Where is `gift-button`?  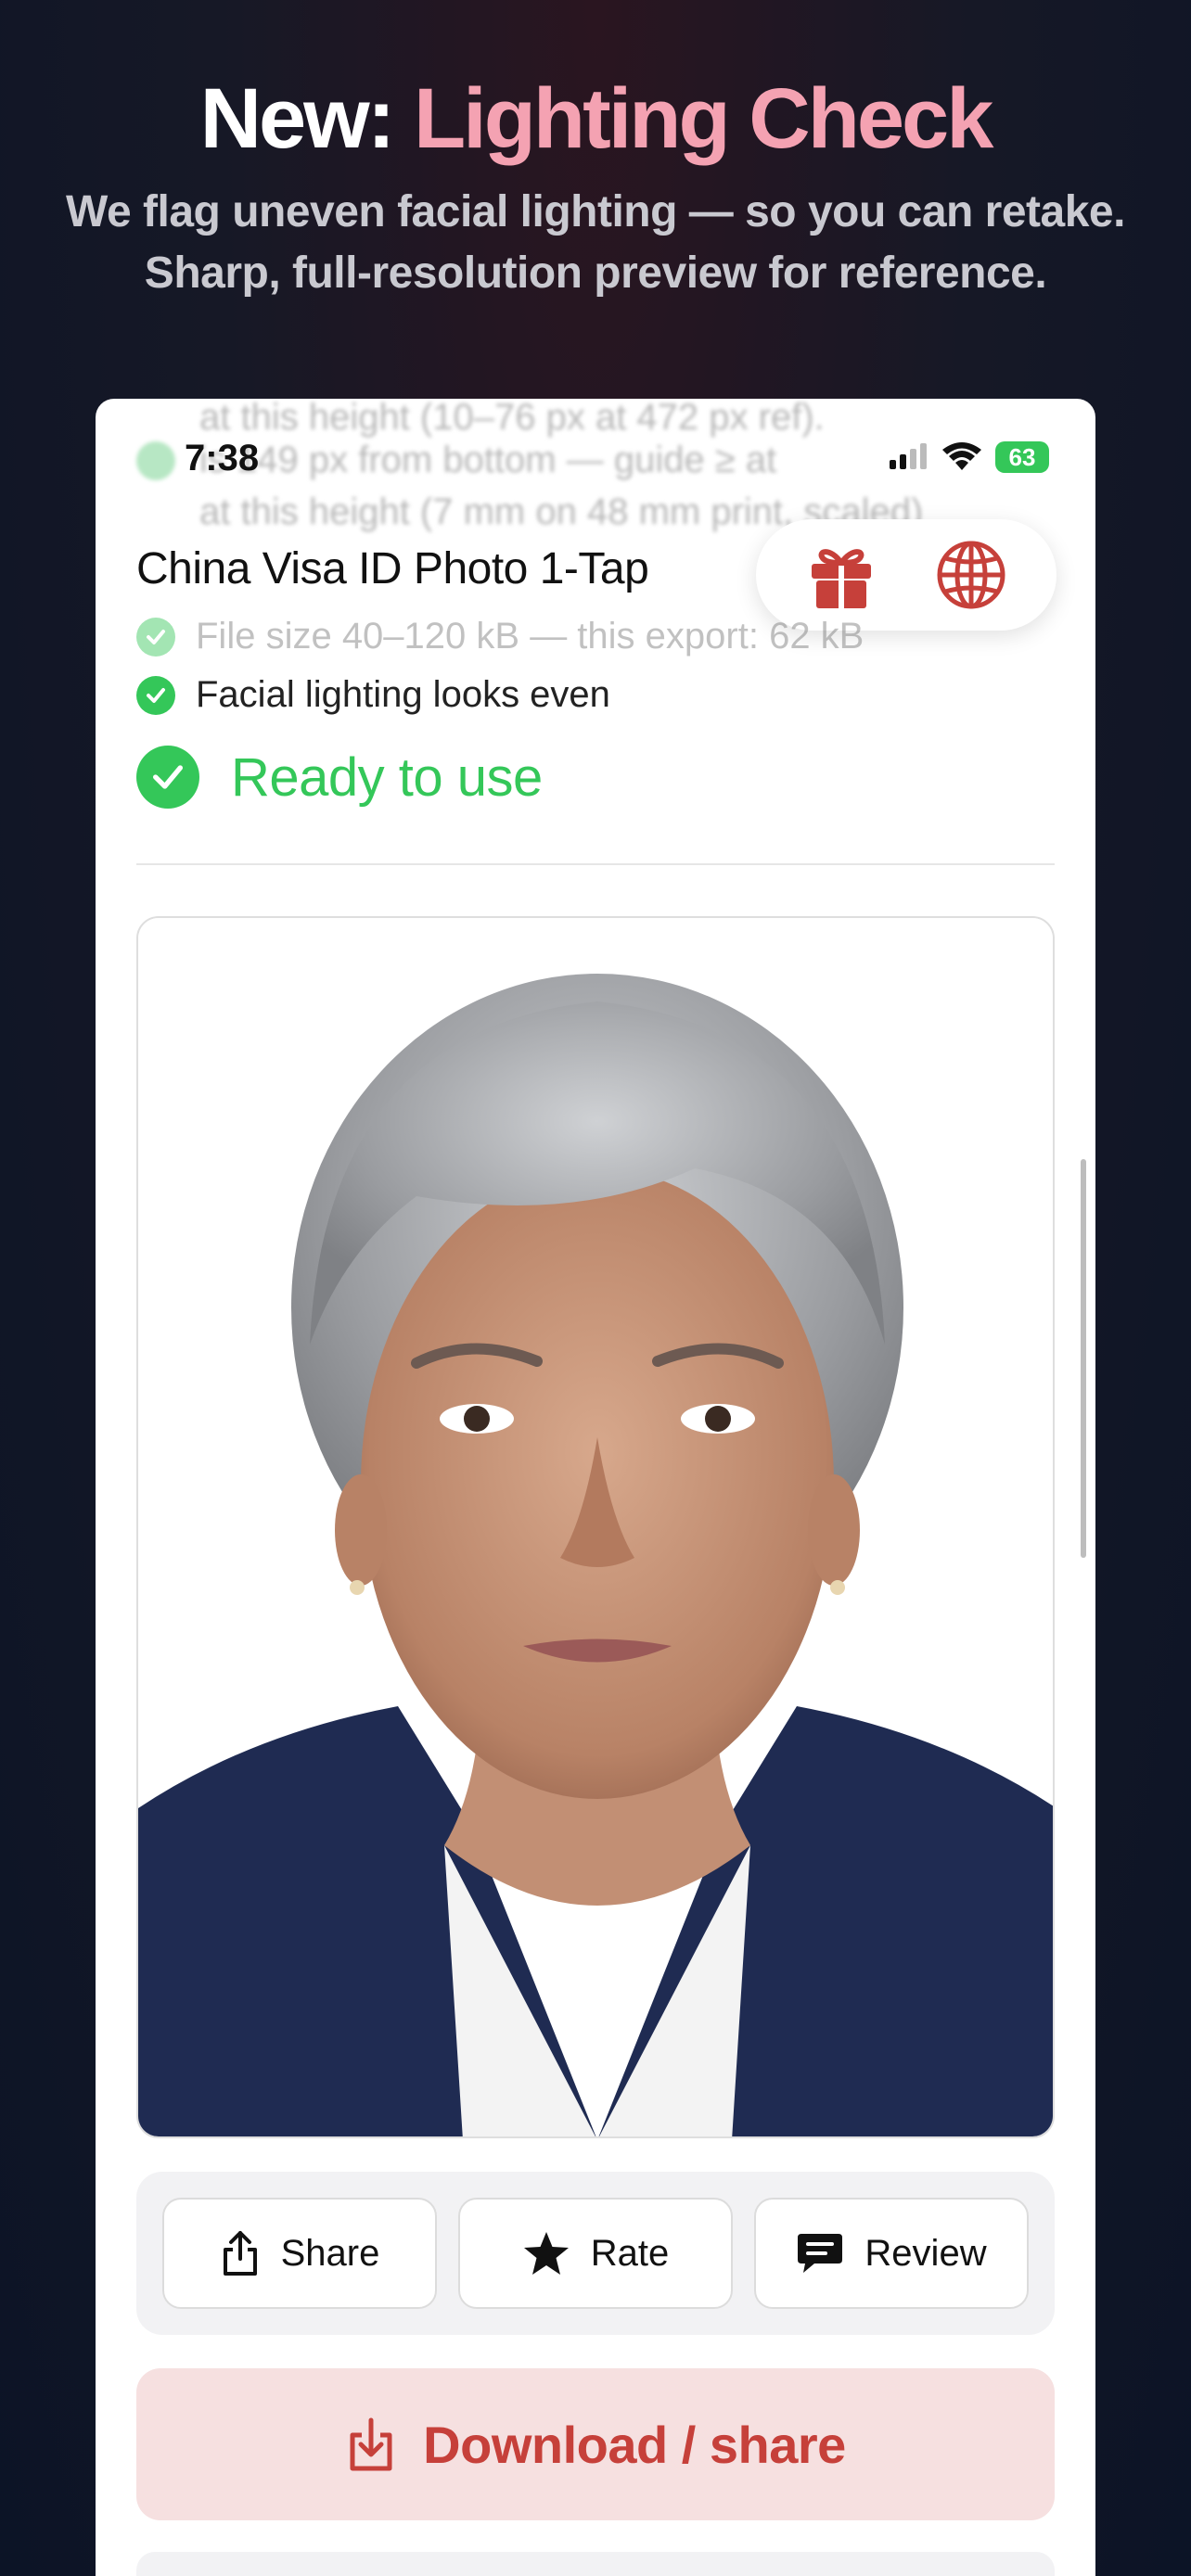
gift-button is located at coordinates (842, 575).